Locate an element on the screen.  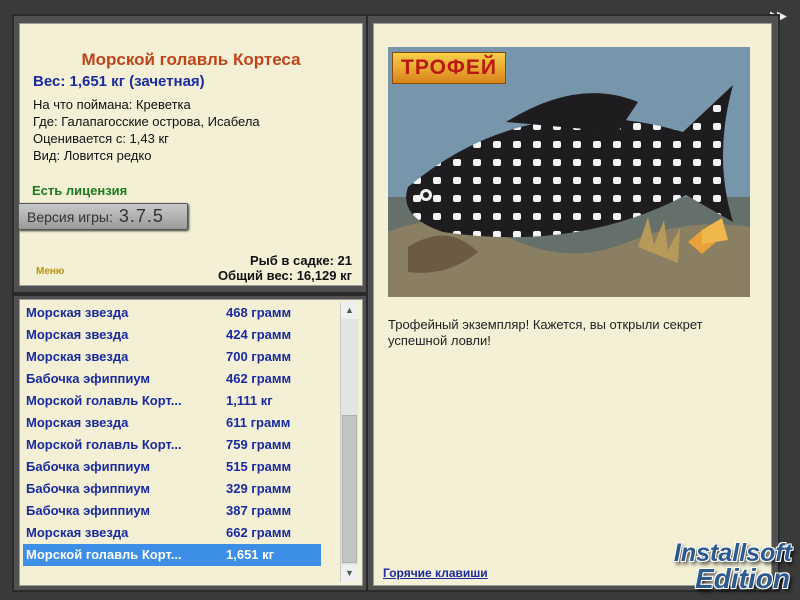
catch-weight: 611 грамм is located at coordinates (258, 422).